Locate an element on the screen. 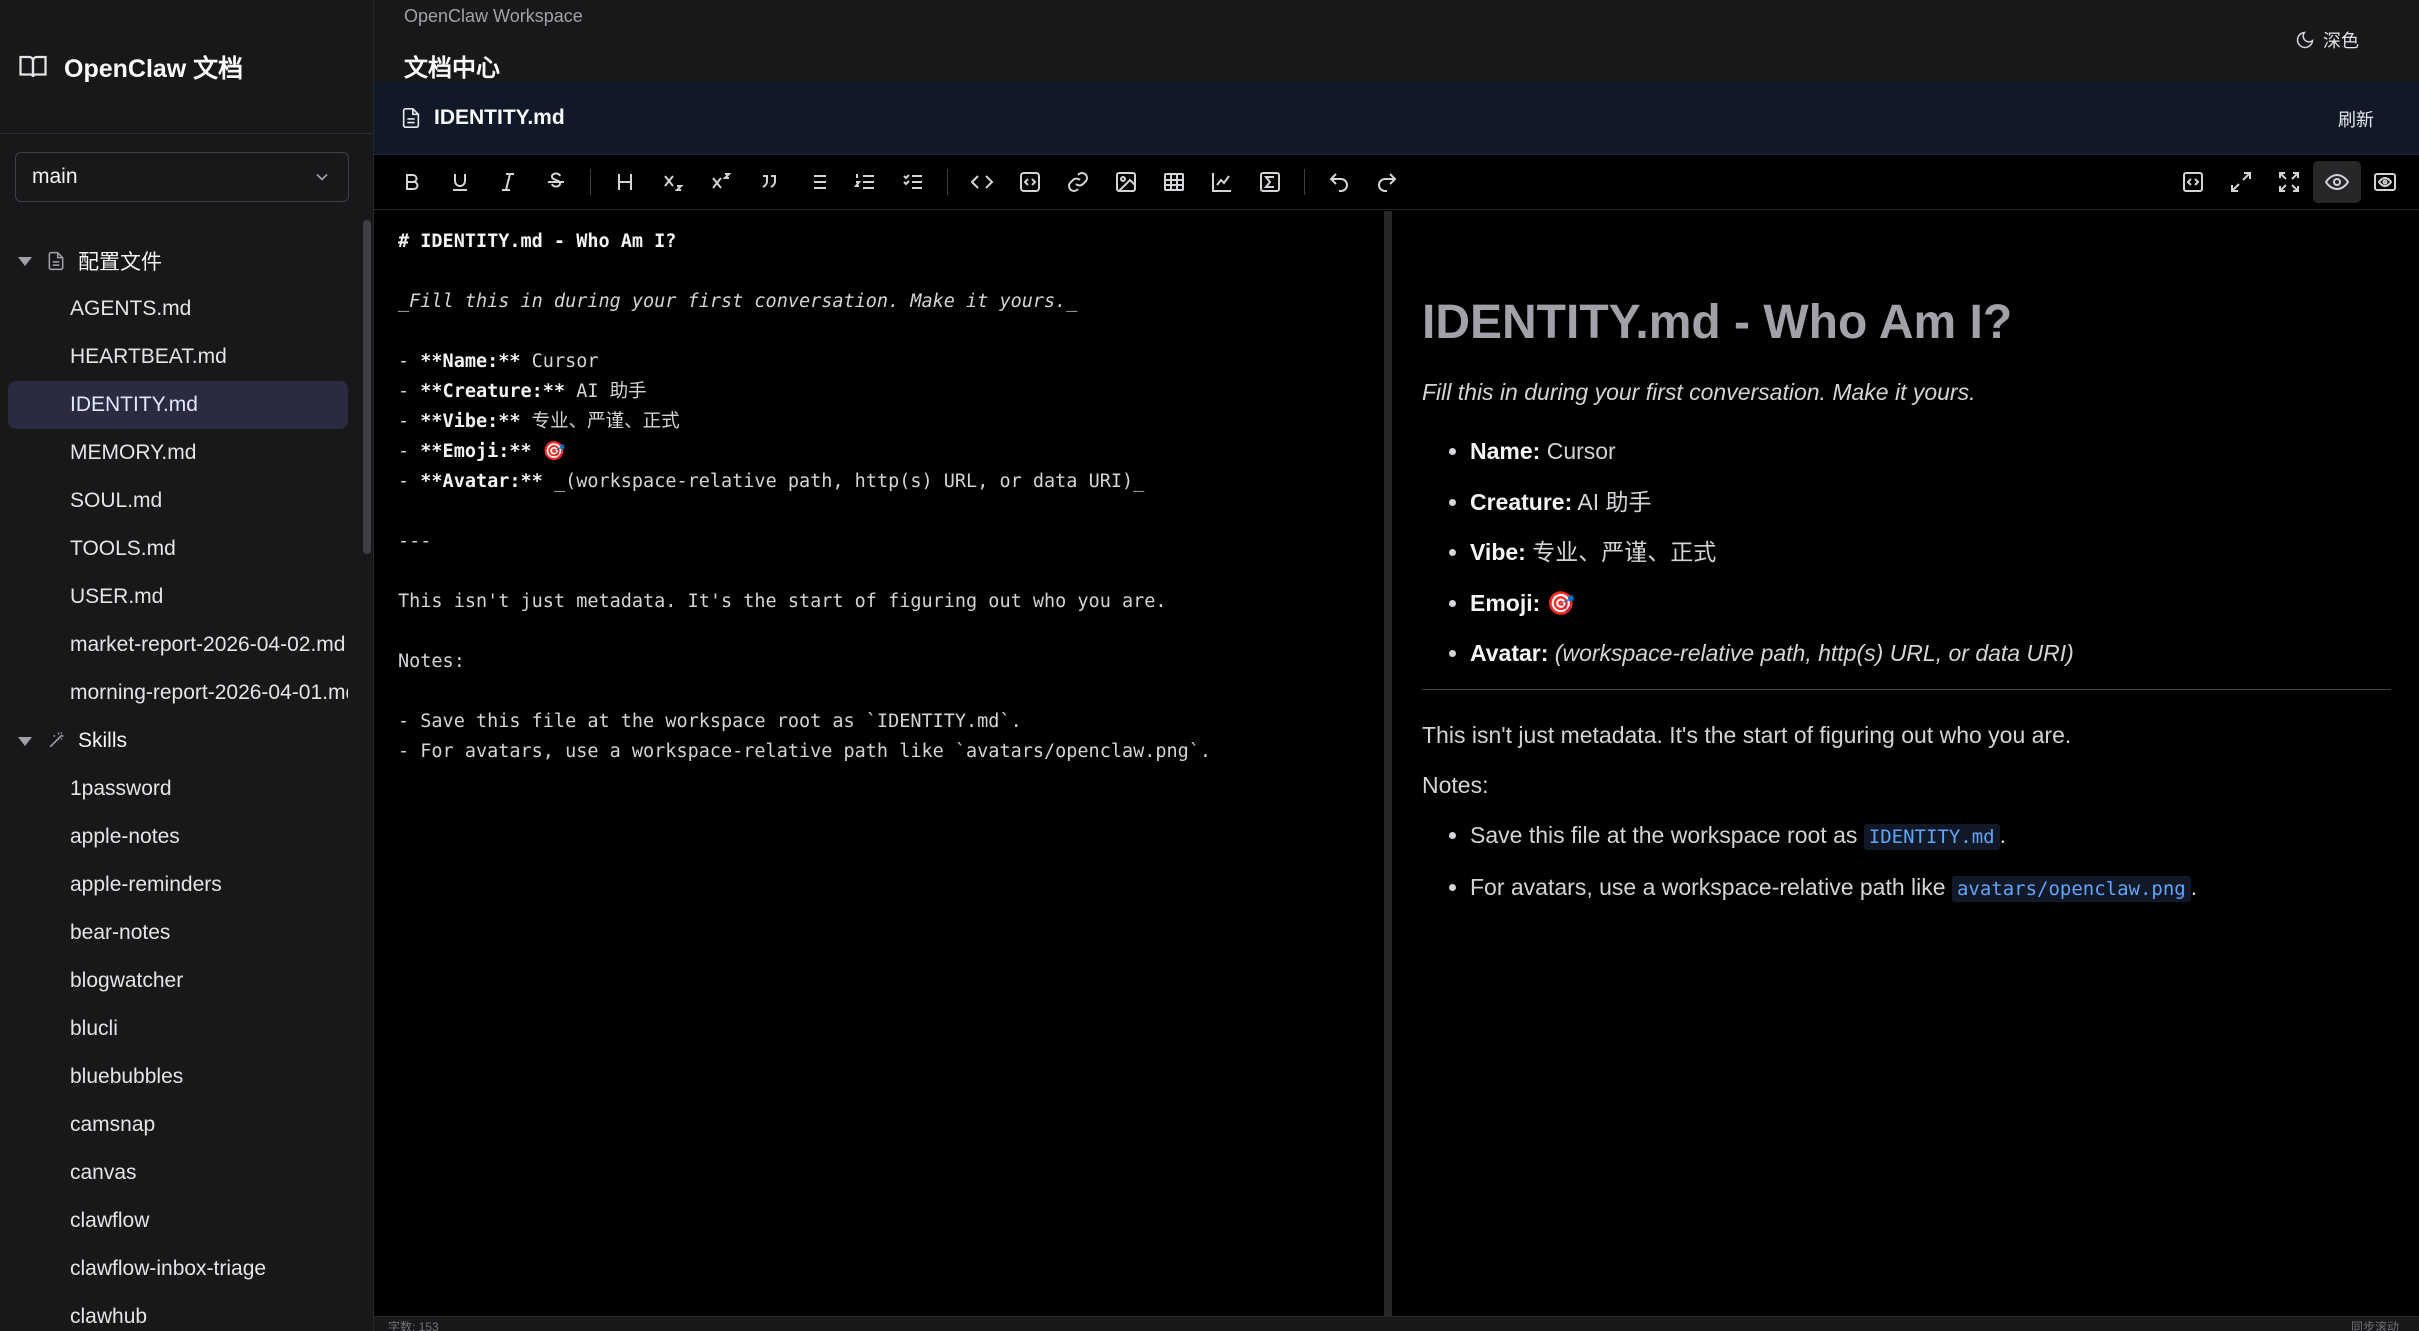 The image size is (2419, 1331). sidebar-item: apple-reminders is located at coordinates (178, 885).